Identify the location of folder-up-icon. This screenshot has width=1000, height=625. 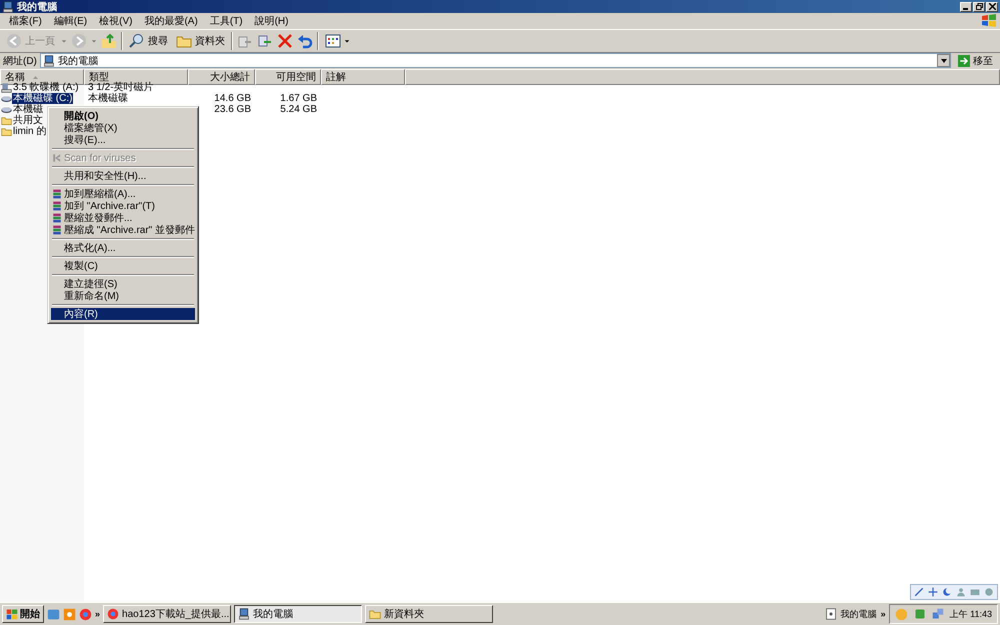
(109, 41).